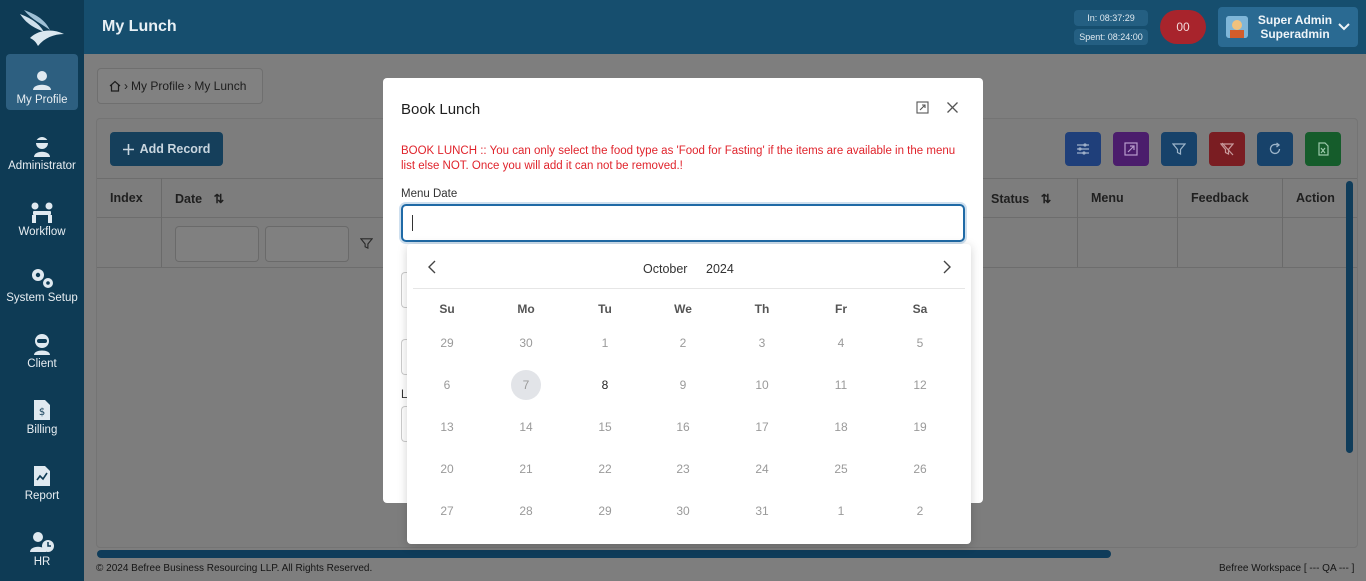 This screenshot has width=1366, height=581. What do you see at coordinates (526, 511) in the screenshot?
I see `calendar-day: 28` at bounding box center [526, 511].